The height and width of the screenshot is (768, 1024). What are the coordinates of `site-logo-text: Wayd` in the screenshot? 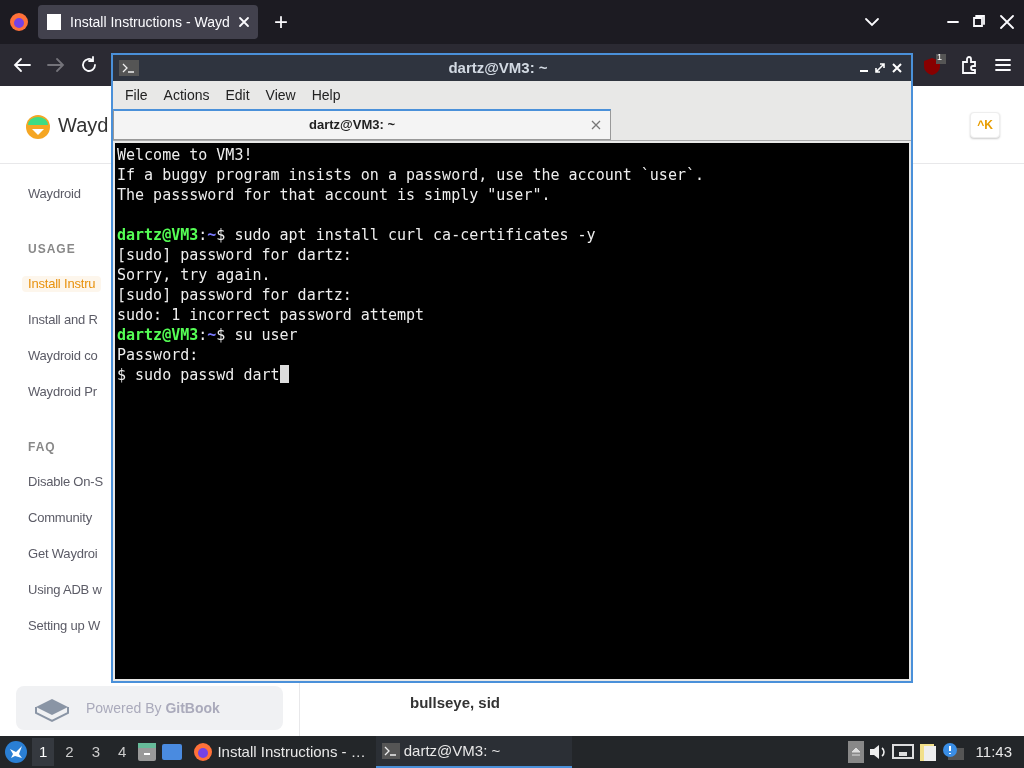 It's located at (83, 124).